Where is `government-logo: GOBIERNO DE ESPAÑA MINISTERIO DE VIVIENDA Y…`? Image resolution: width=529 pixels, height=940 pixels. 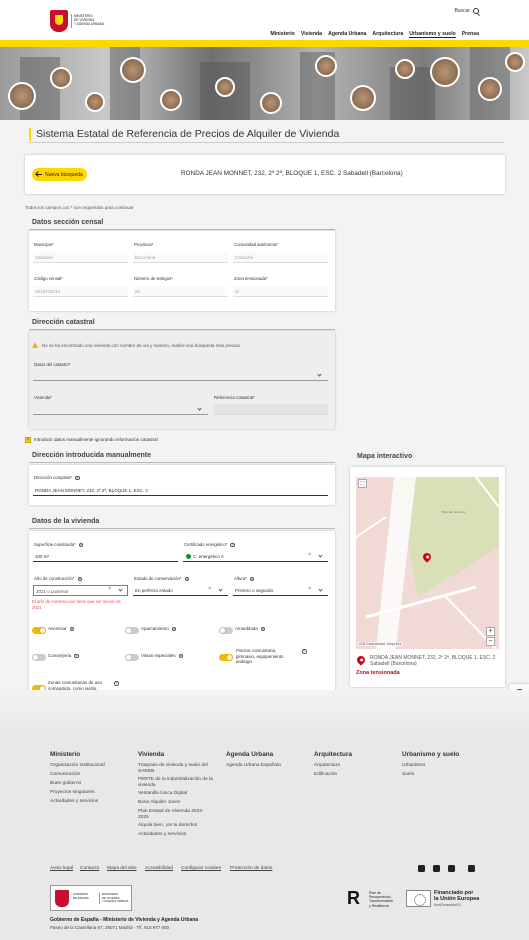 government-logo: GOBIERNO DE ESPAÑA MINISTERIO DE VIVIENDA Y… is located at coordinates (91, 898).